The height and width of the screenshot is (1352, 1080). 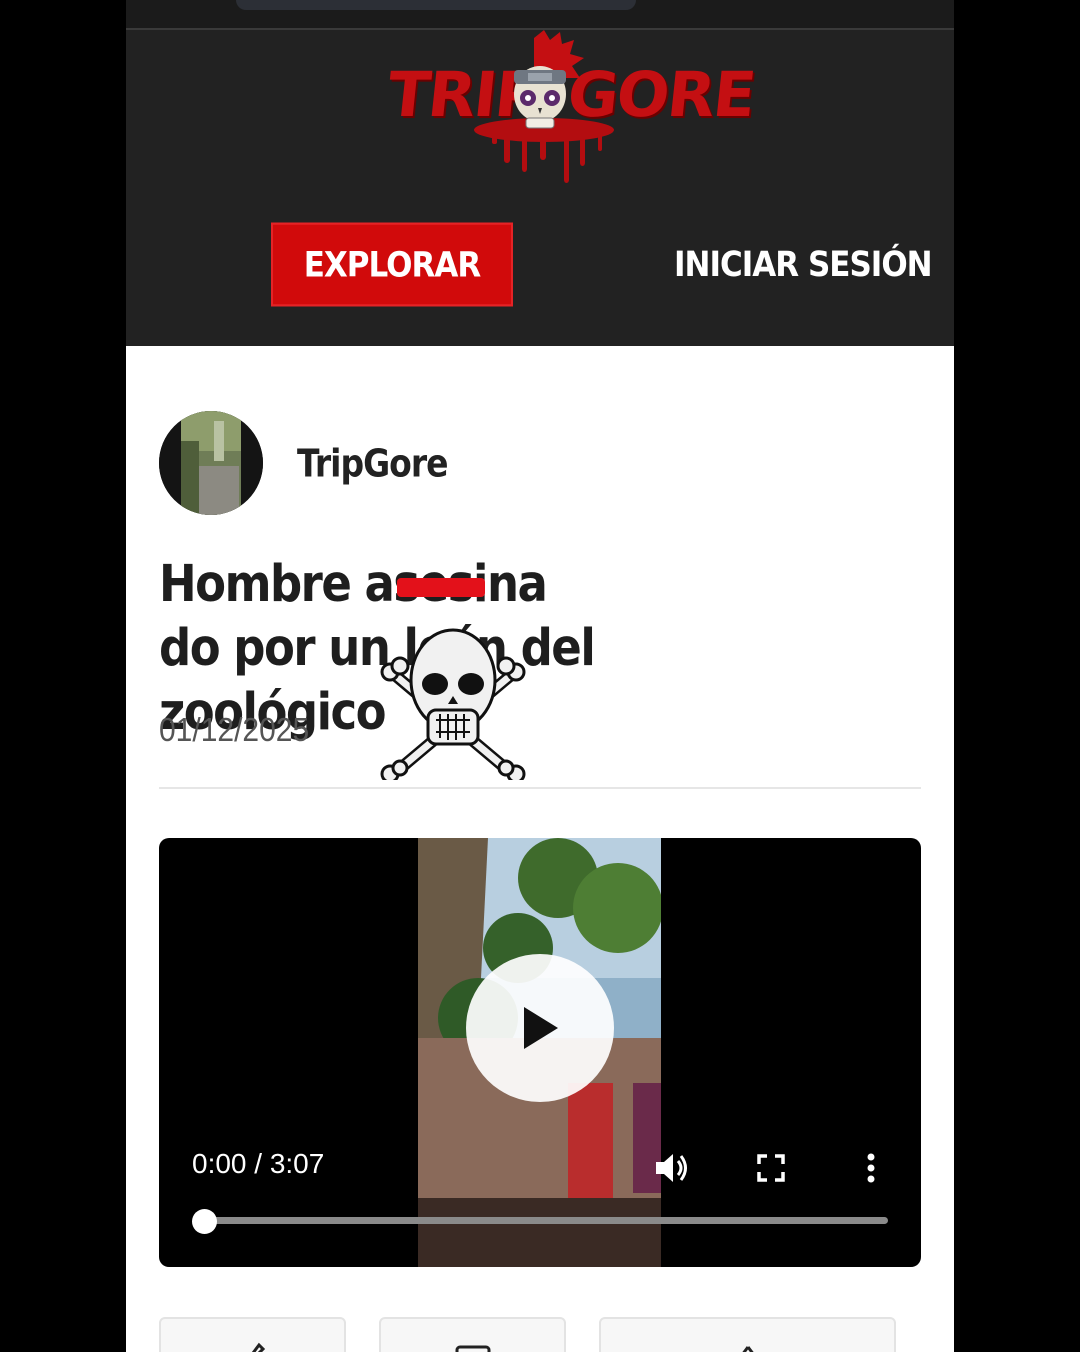 I want to click on divider, so click(x=540, y=788).